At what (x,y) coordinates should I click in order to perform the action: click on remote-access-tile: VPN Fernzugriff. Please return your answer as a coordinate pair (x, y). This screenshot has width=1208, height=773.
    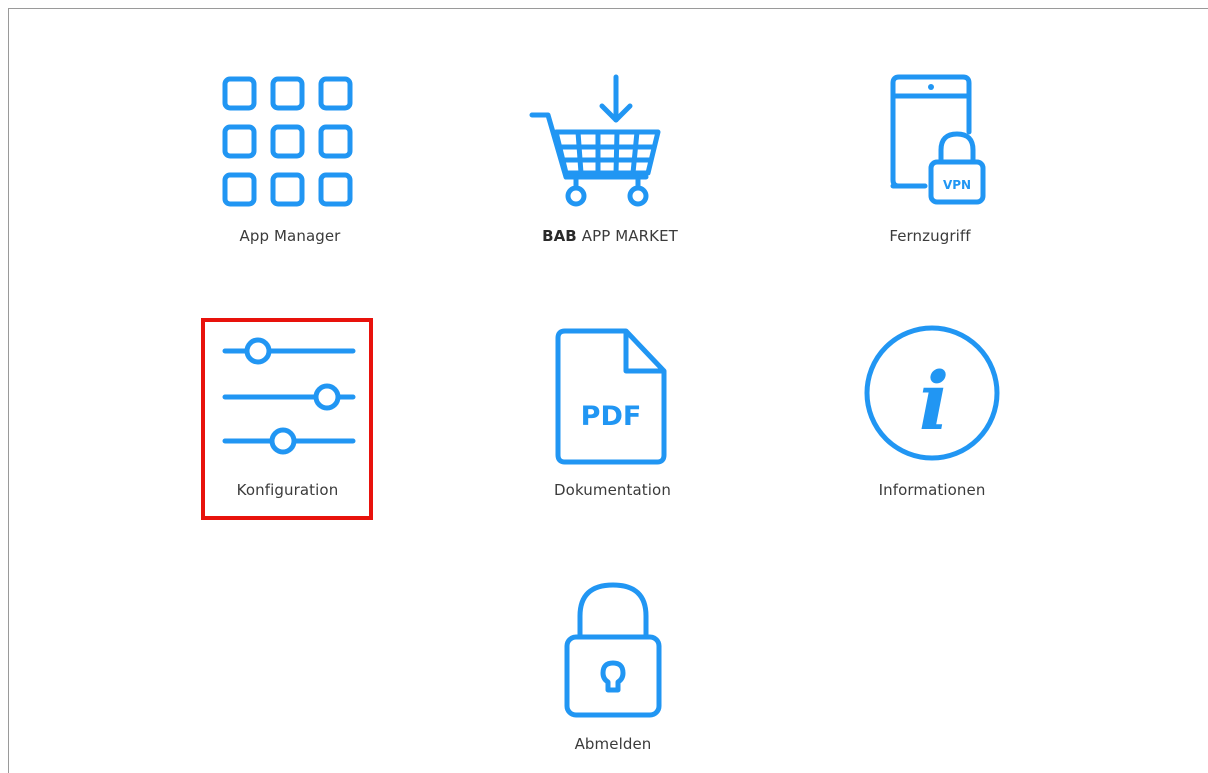
    Looking at the image, I should click on (930, 160).